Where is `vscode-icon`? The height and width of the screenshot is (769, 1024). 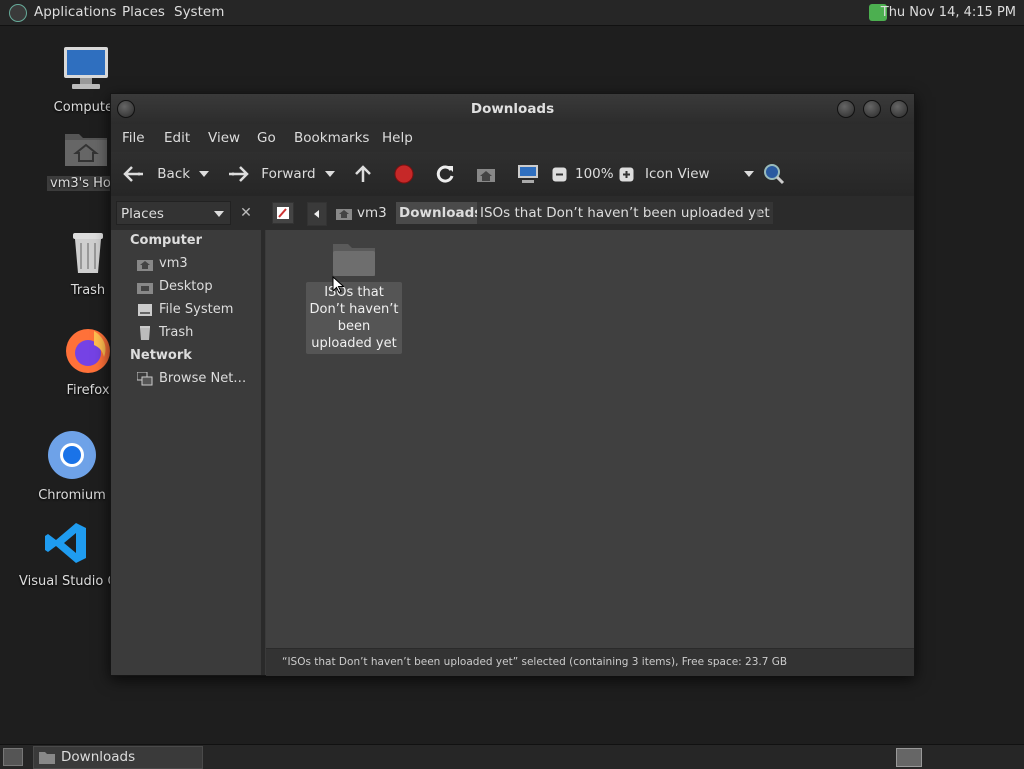
vscode-icon is located at coordinates (65, 545).